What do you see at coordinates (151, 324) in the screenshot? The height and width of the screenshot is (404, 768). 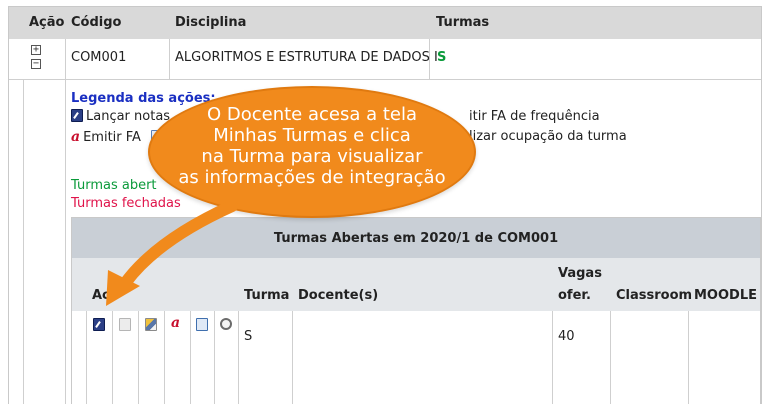 I see `pencil-icon` at bounding box center [151, 324].